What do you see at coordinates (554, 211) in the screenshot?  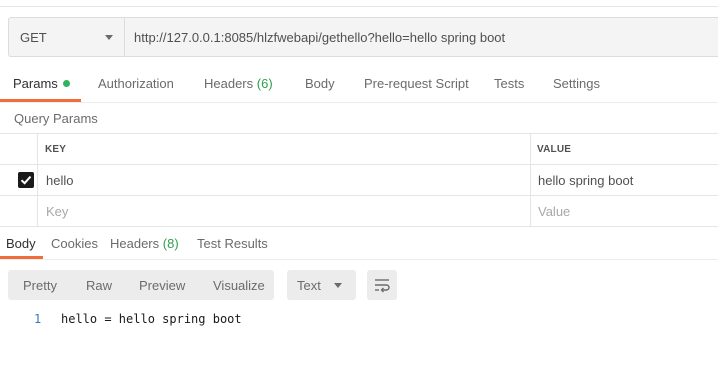 I see `new-param-value-input: Value` at bounding box center [554, 211].